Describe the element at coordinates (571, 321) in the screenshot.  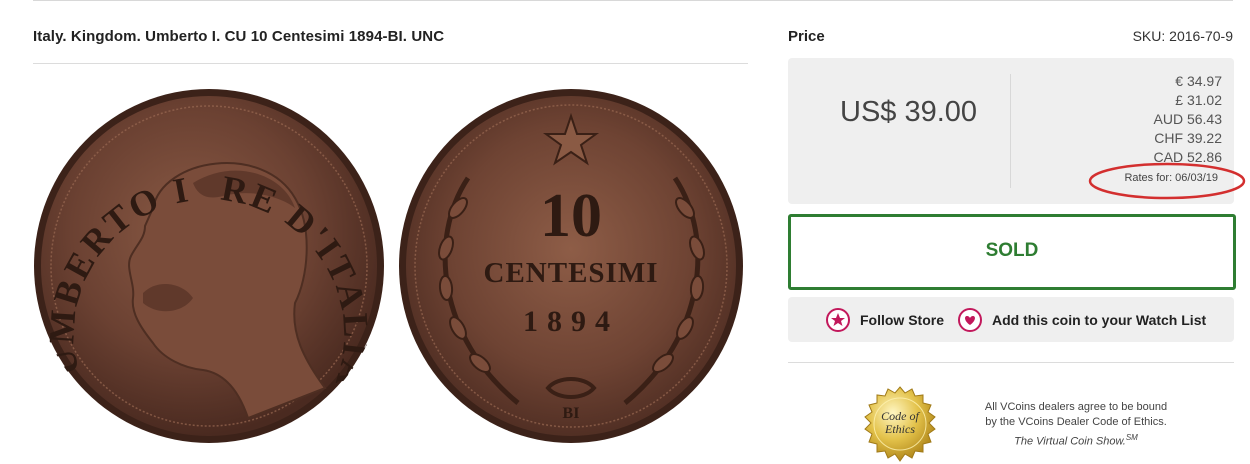
I see `reverse-year: 1894` at that location.